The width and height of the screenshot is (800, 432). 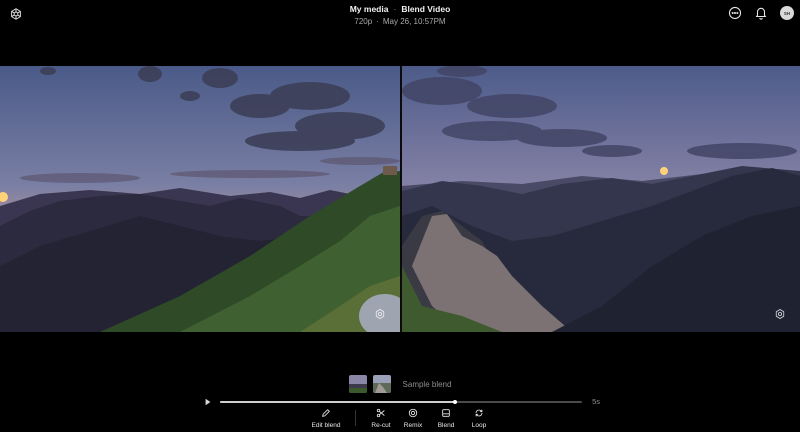 I want to click on bell-icon, so click(x=761, y=13).